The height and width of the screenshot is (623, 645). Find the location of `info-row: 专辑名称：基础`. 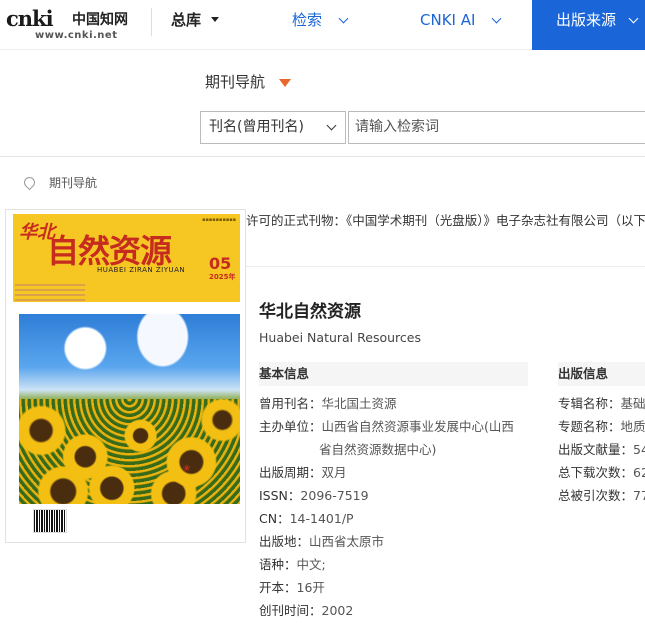

info-row: 专辑名称：基础 is located at coordinates (601, 402).